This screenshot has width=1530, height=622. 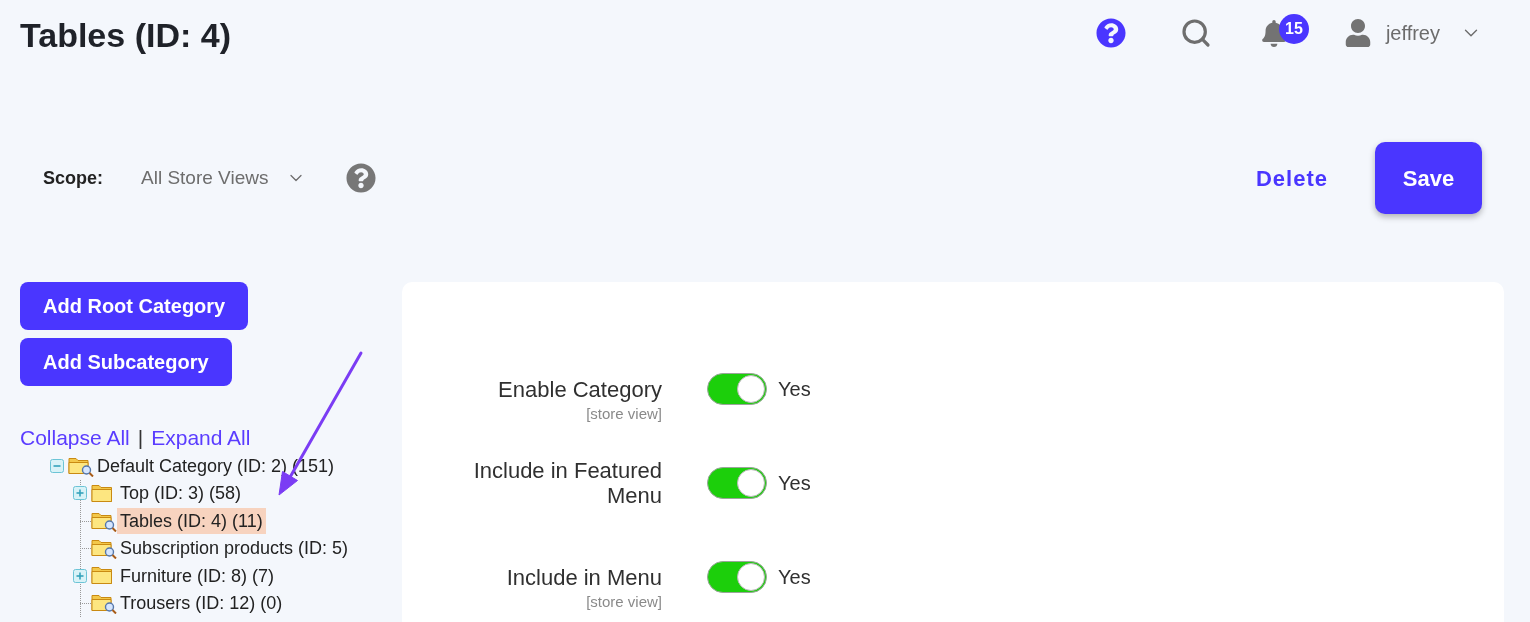 What do you see at coordinates (191, 520) in the screenshot?
I see `tree-item: Tables (ID: 4) (11)` at bounding box center [191, 520].